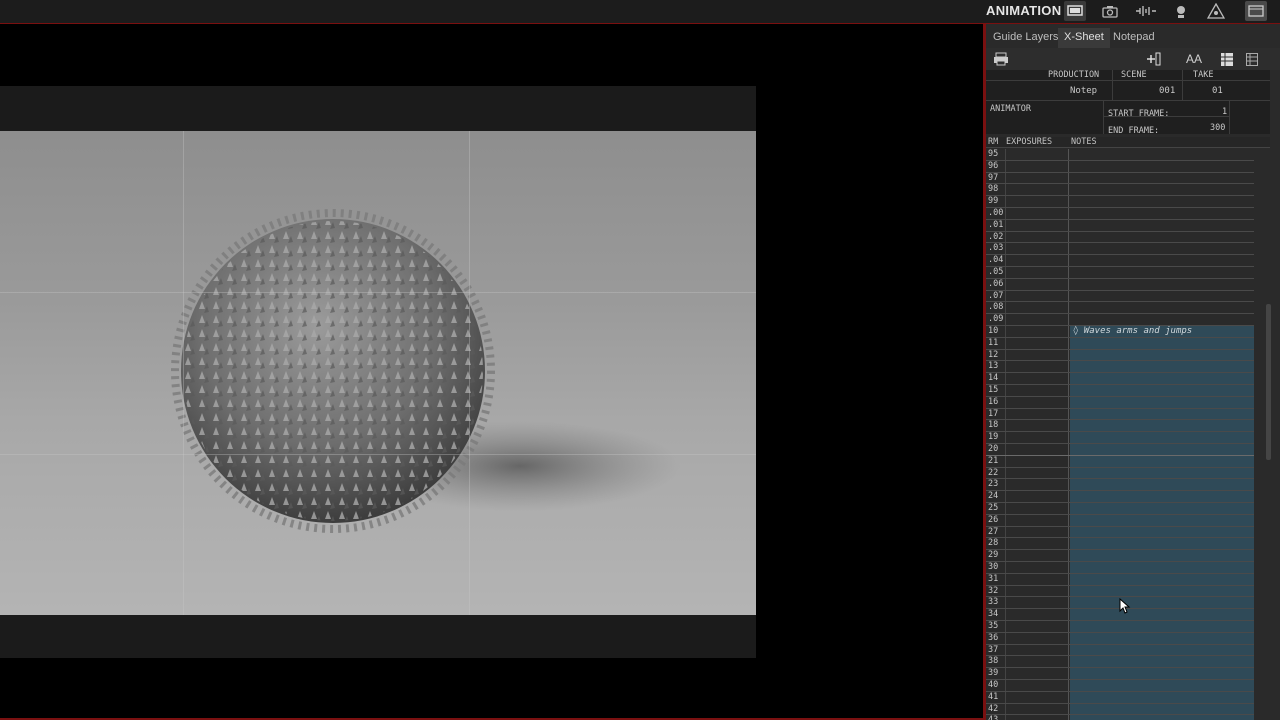 The height and width of the screenshot is (720, 1280). I want to click on xsheet-row: 39, so click(1120, 674).